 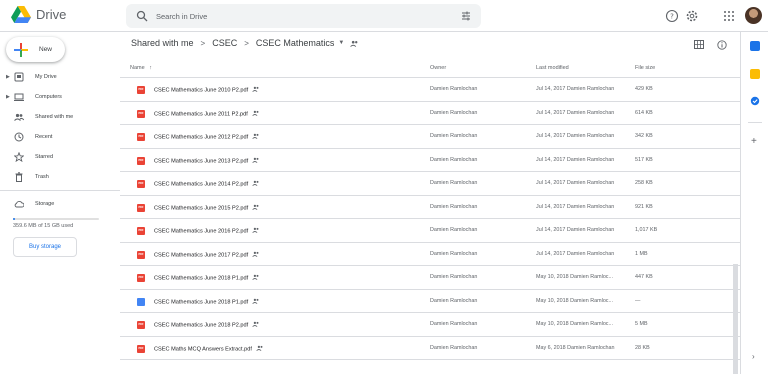 I want to click on column-header-name: Name ↑, so click(x=141, y=68).